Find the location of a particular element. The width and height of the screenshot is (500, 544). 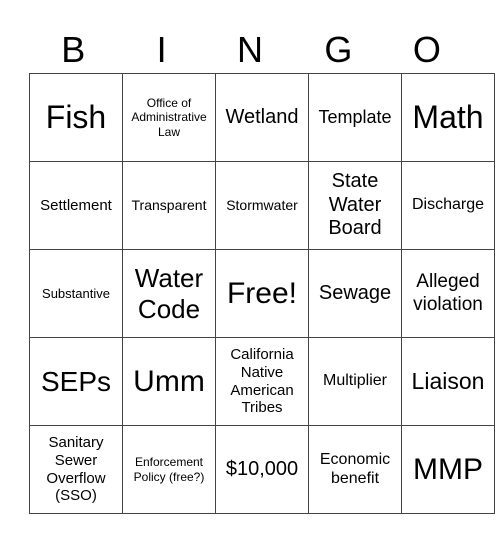

bingo-header: B I N G O is located at coordinates (250, 50).